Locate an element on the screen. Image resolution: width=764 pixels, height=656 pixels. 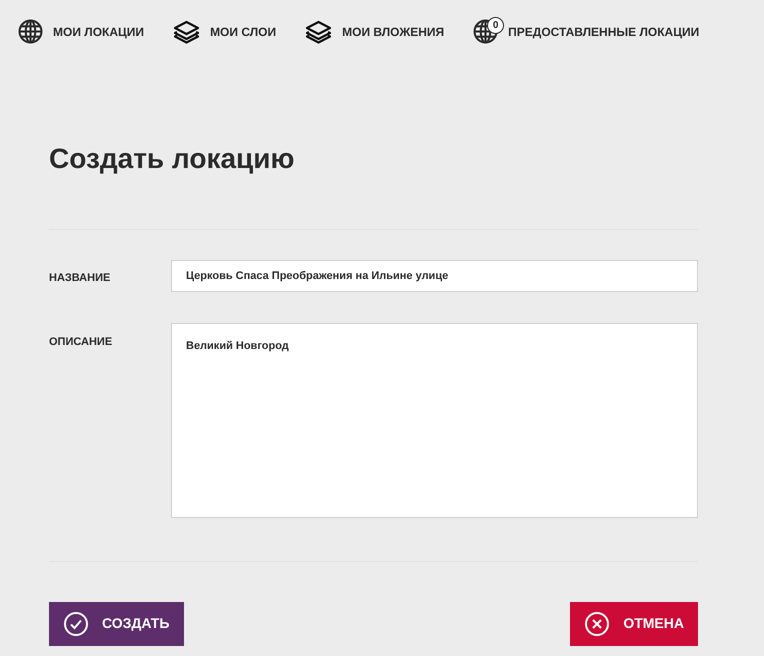
check-icon is located at coordinates (76, 624).